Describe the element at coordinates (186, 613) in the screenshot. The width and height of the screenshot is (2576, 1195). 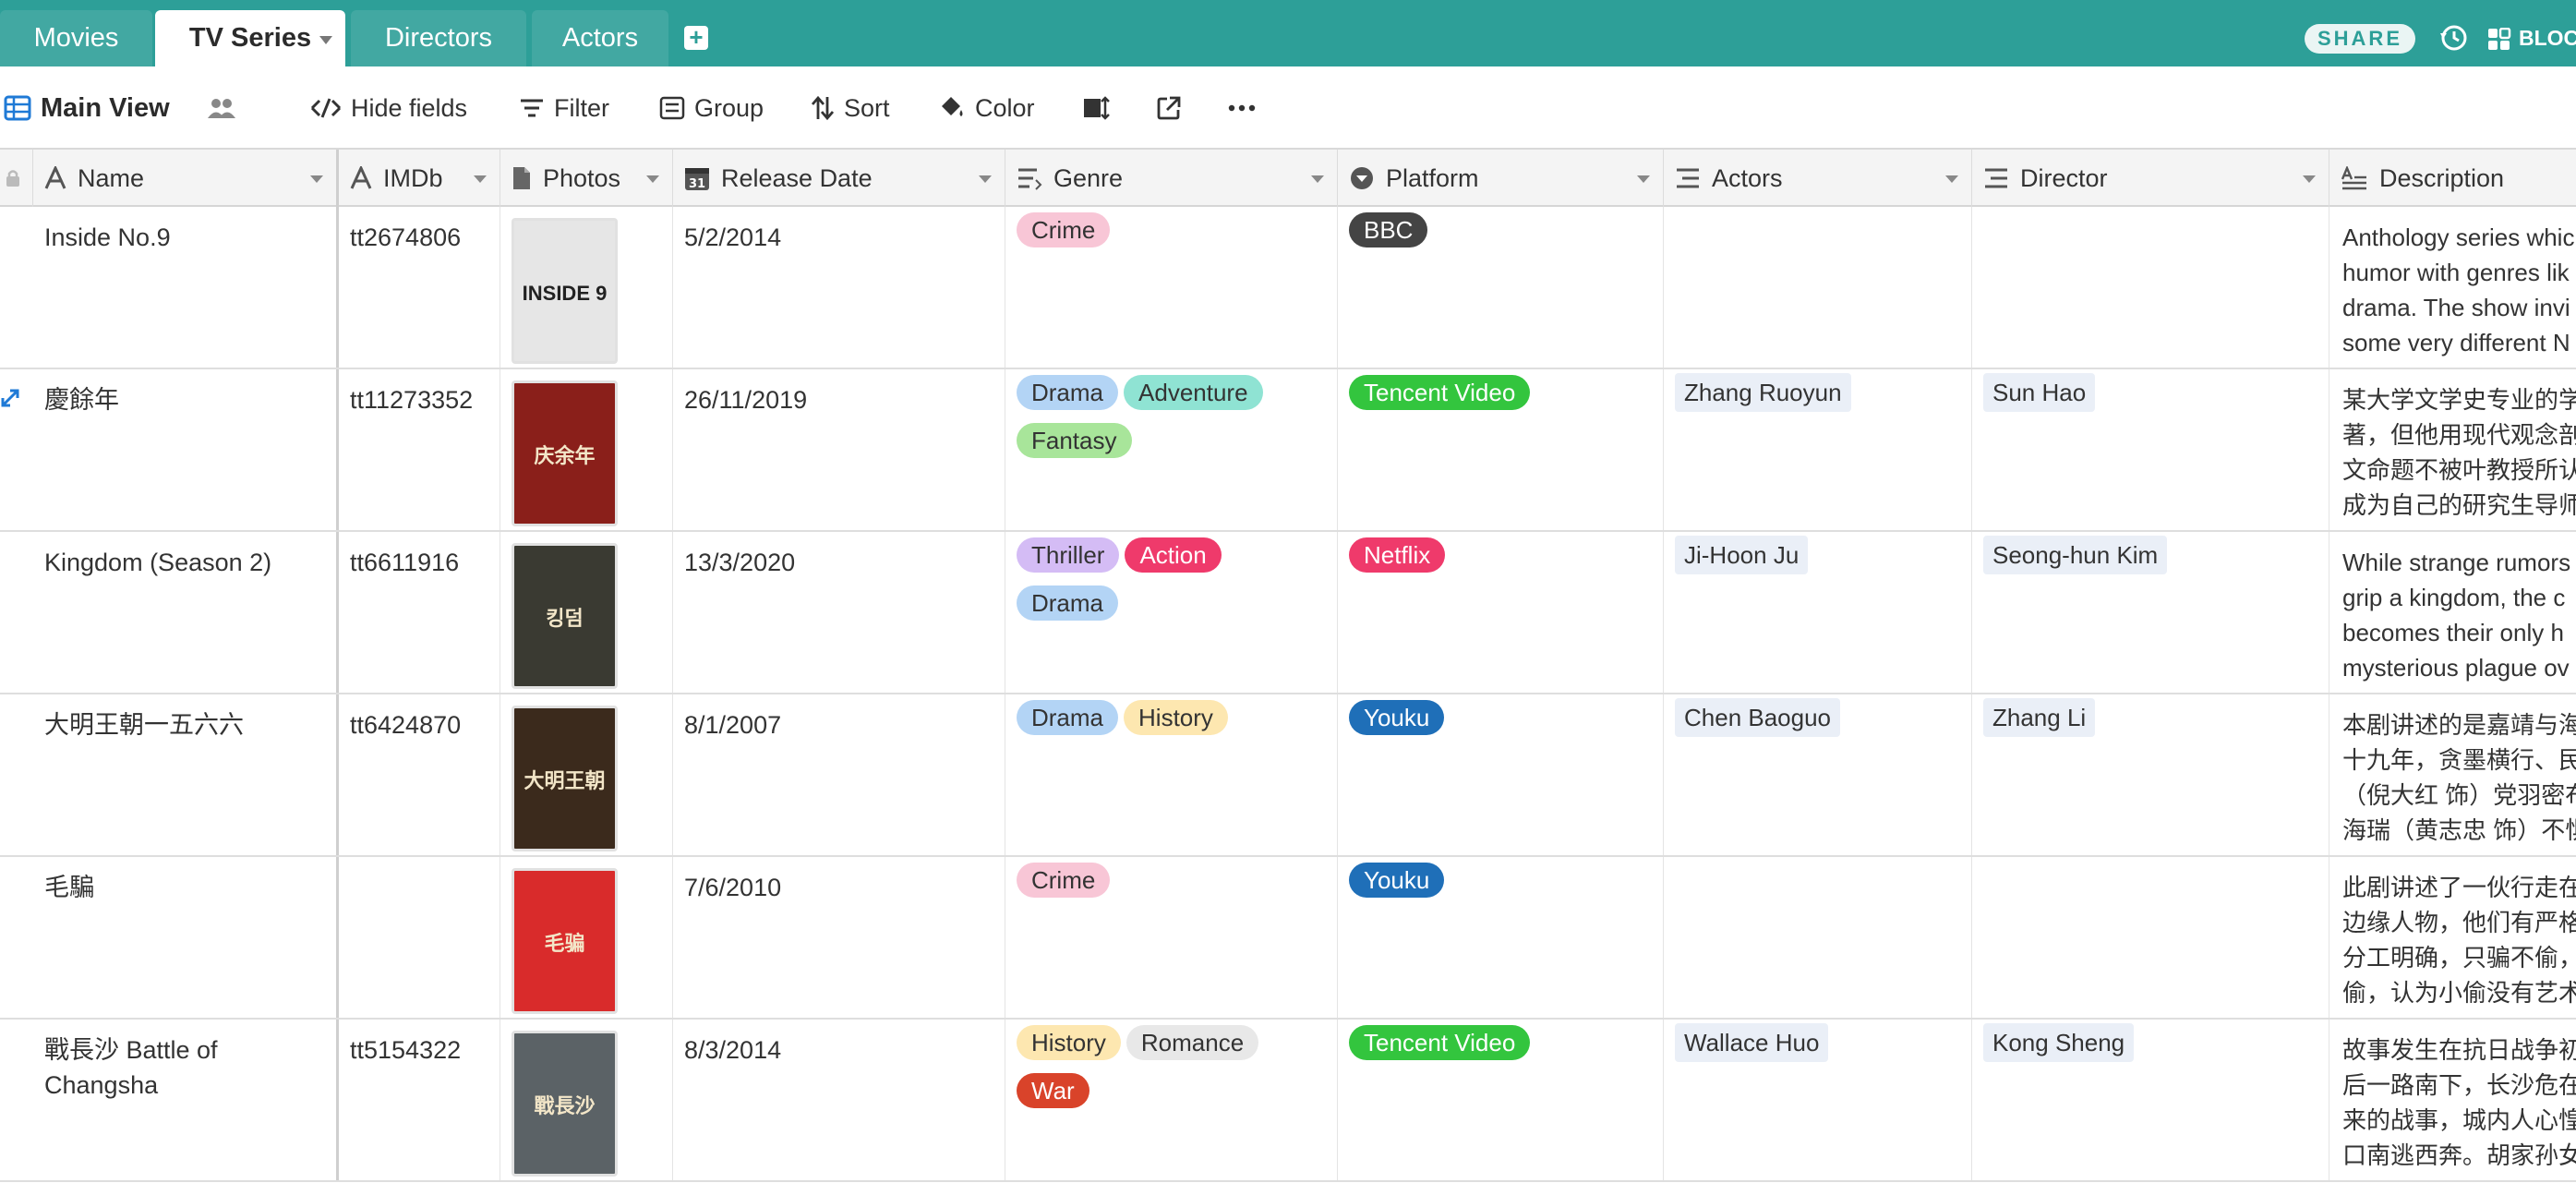
I see `name-cell: Kingdom (Season 2)` at that location.